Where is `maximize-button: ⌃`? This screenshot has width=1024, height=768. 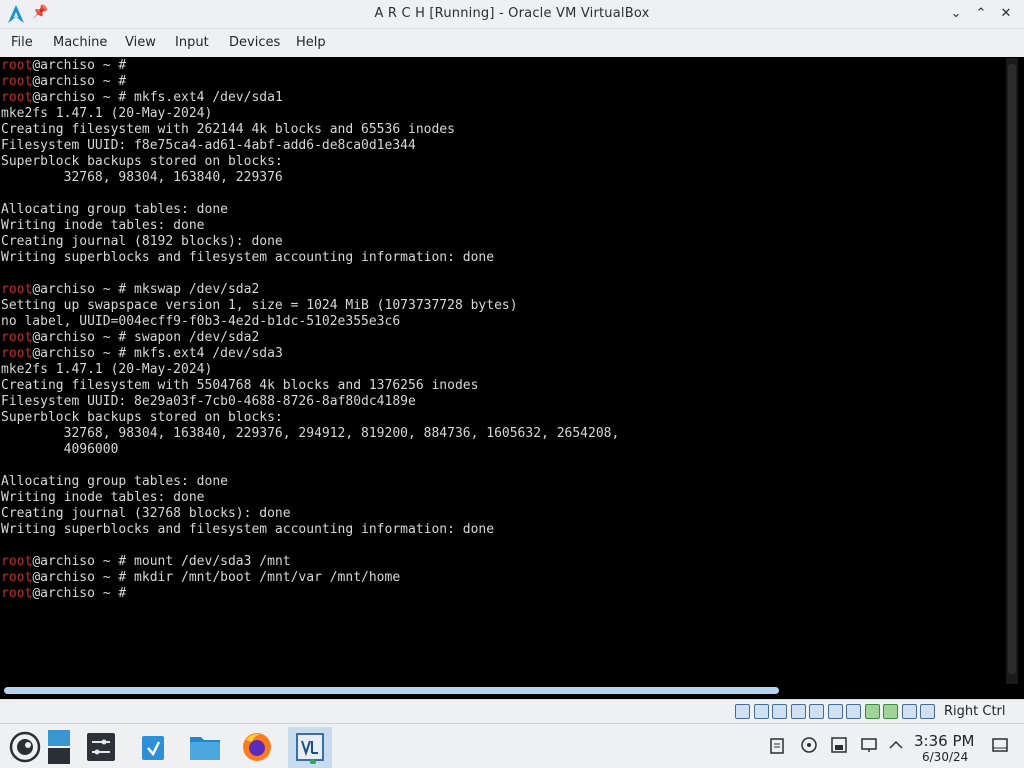
maximize-button: ⌃ is located at coordinates (981, 14).